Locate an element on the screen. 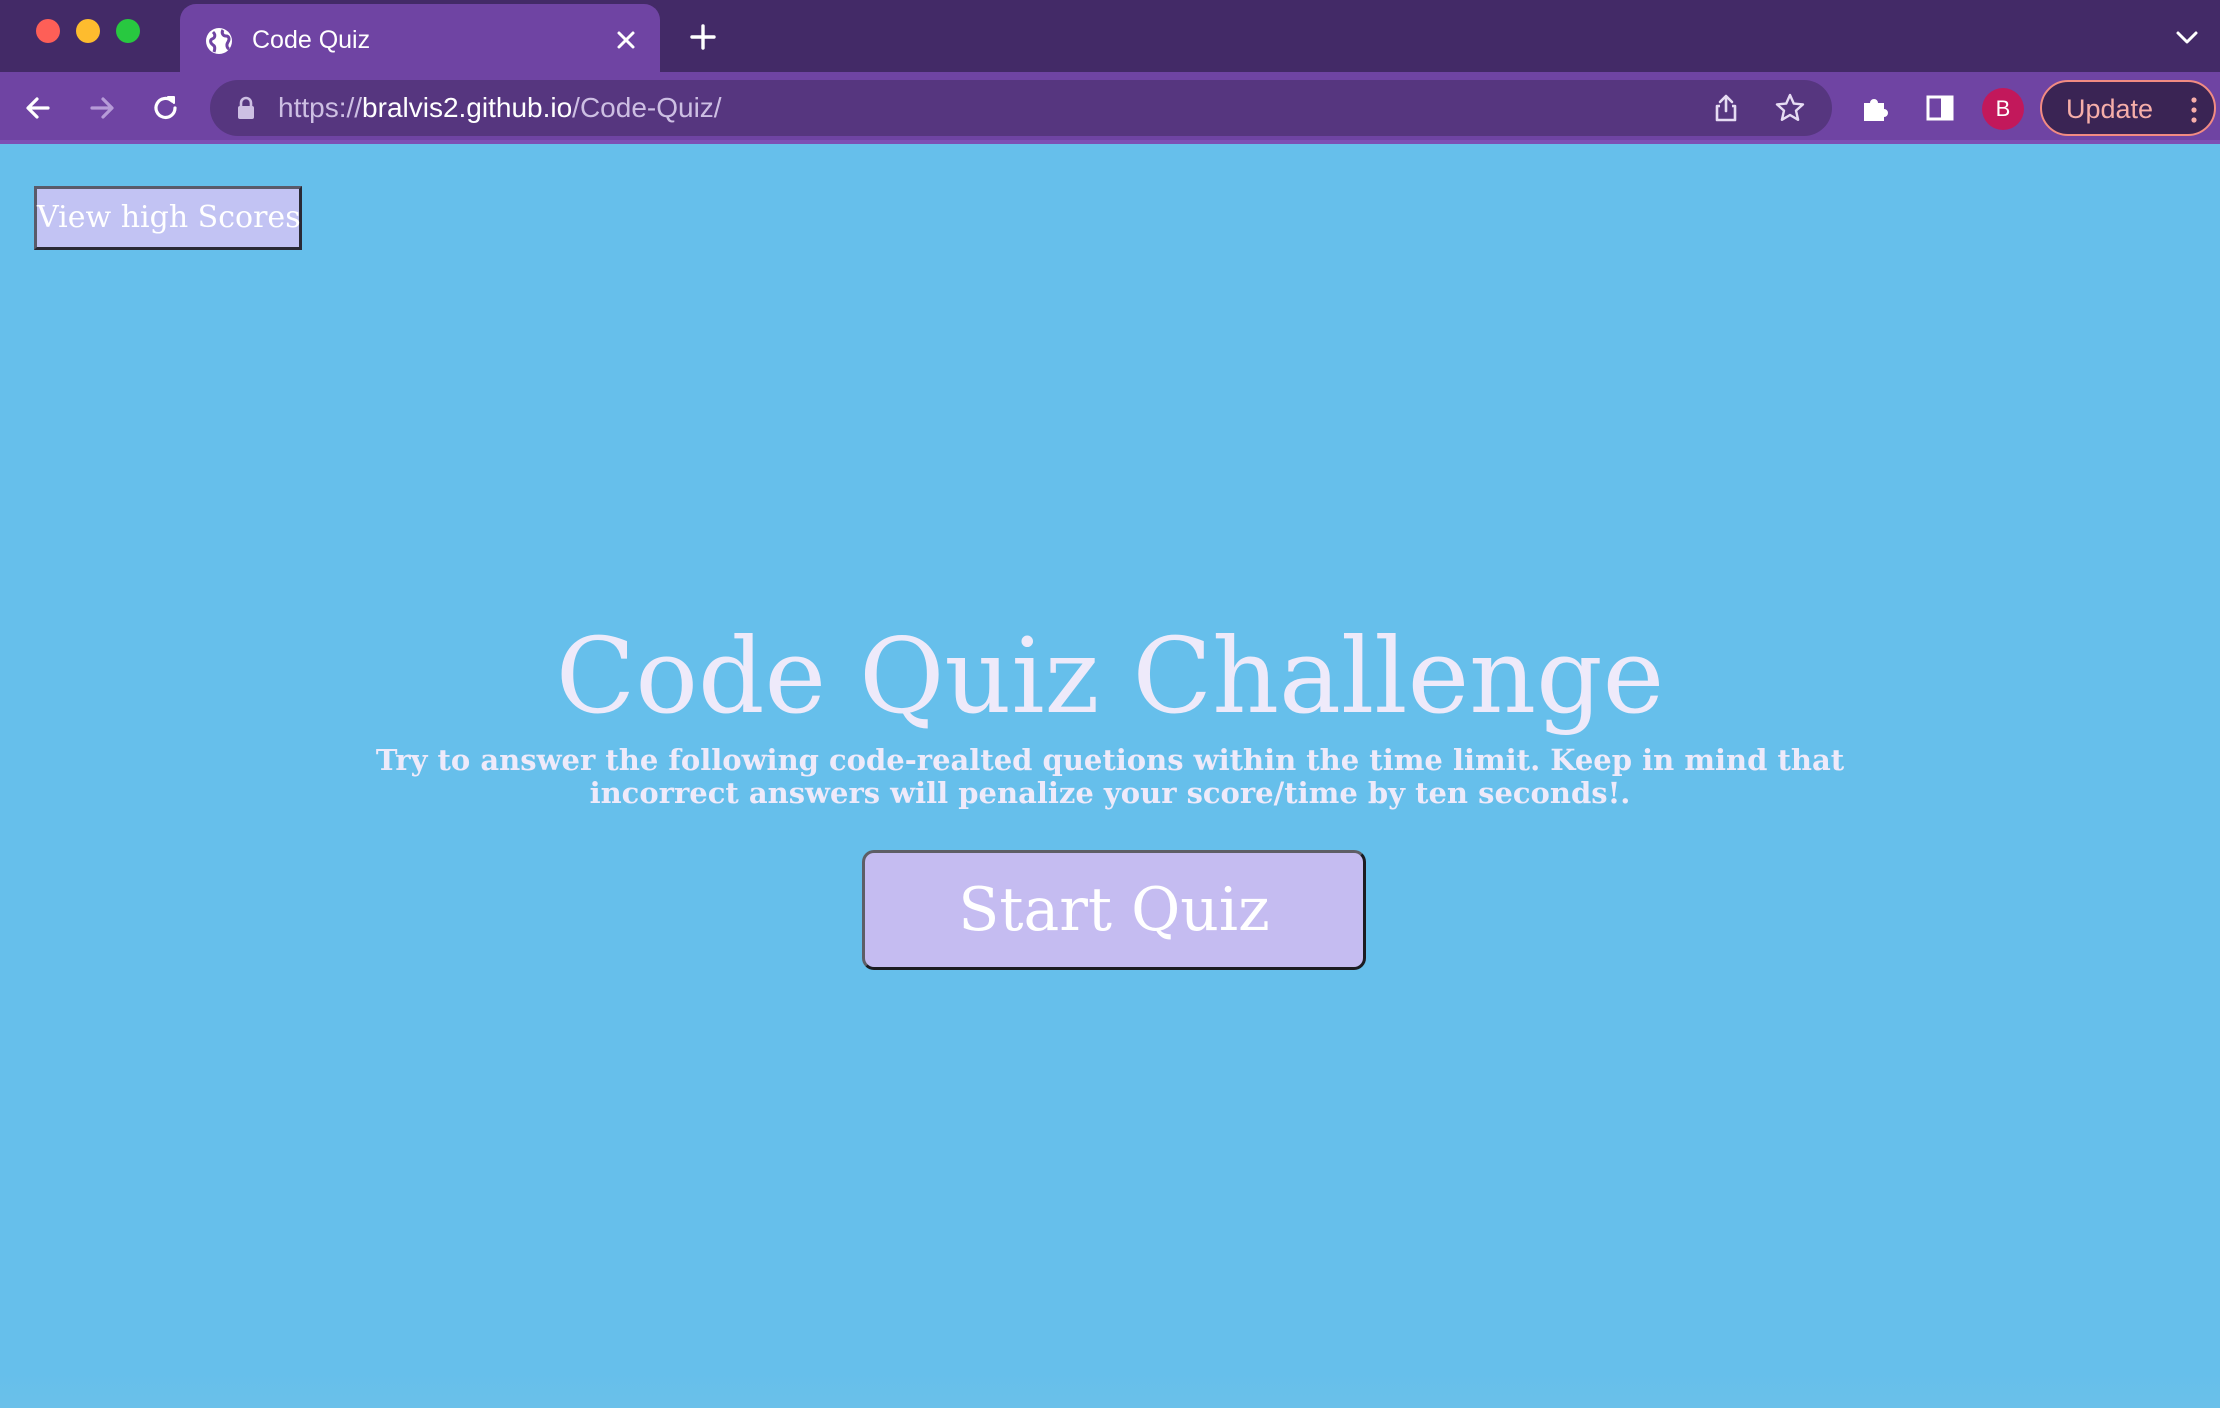 This screenshot has width=2220, height=1408. arrow-right-icon is located at coordinates (102, 108).